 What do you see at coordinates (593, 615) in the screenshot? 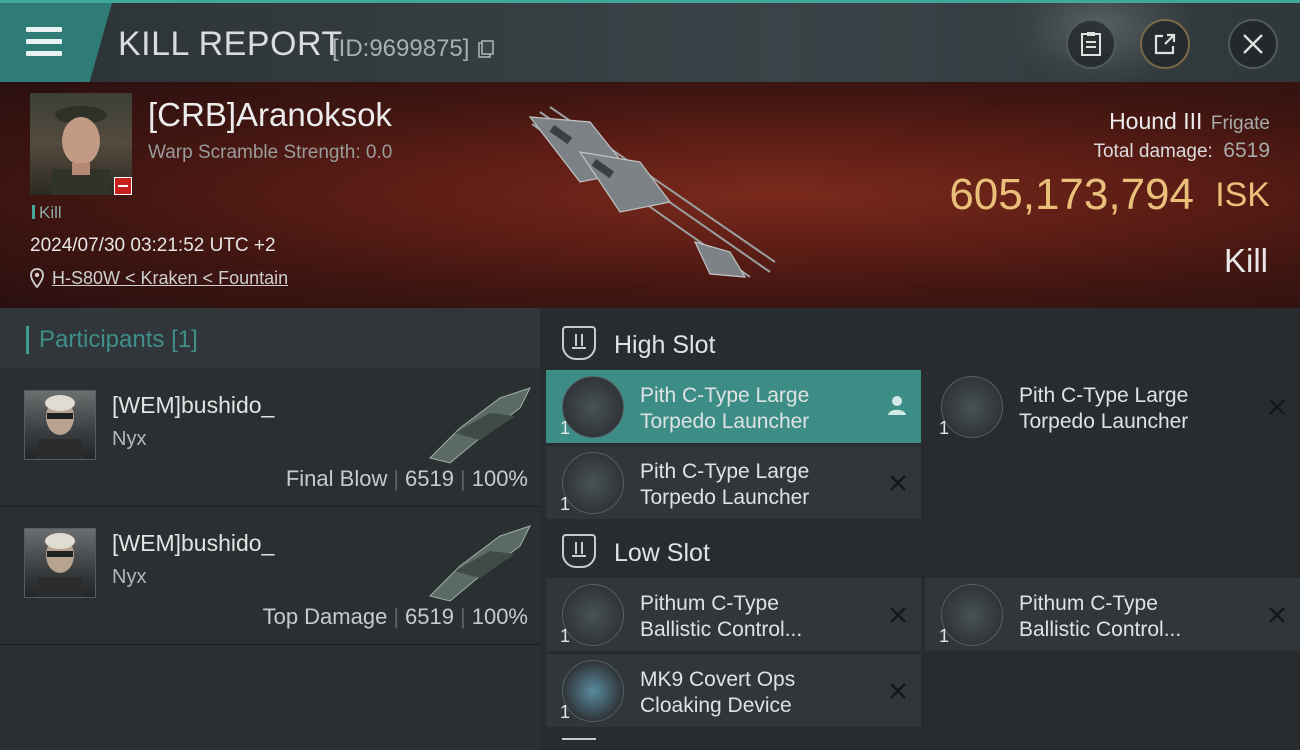
I see `ballistic-control-icon` at bounding box center [593, 615].